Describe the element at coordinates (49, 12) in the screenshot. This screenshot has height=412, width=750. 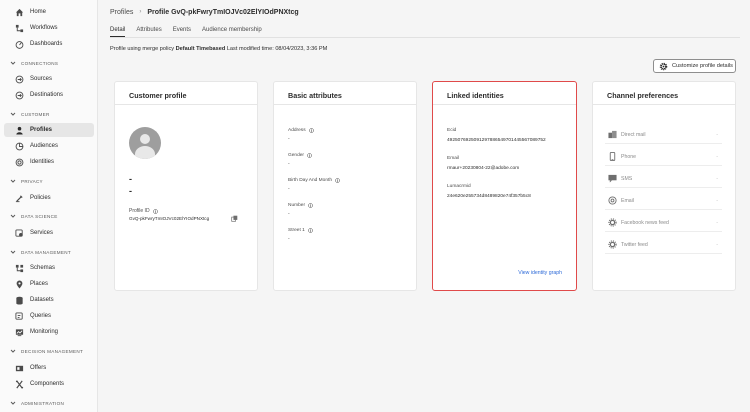
I see `sidebar-item-home: Home` at that location.